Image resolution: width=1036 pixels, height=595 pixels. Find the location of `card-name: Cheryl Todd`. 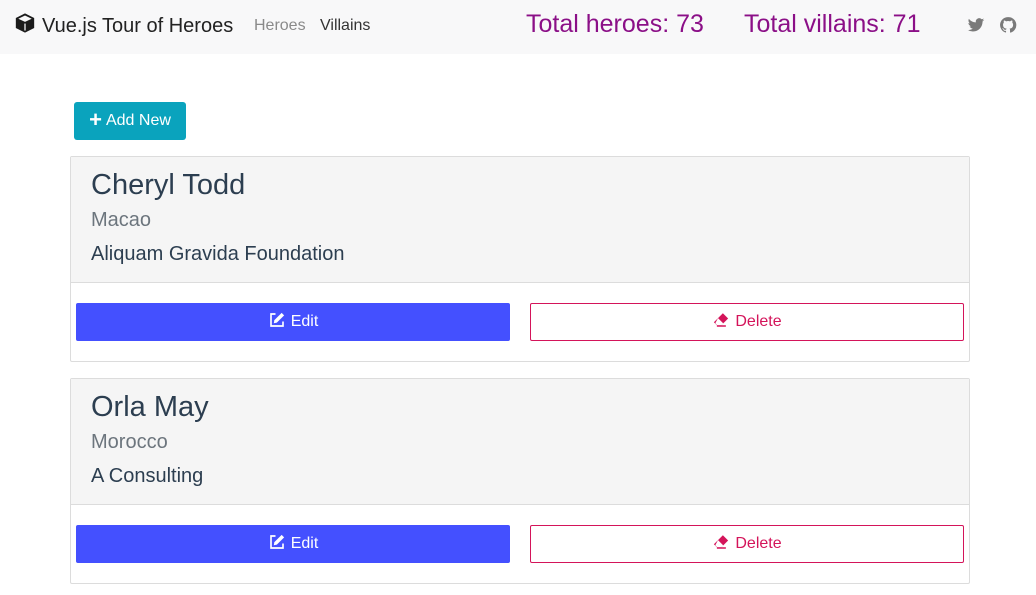

card-name: Cheryl Todd is located at coordinates (168, 185).